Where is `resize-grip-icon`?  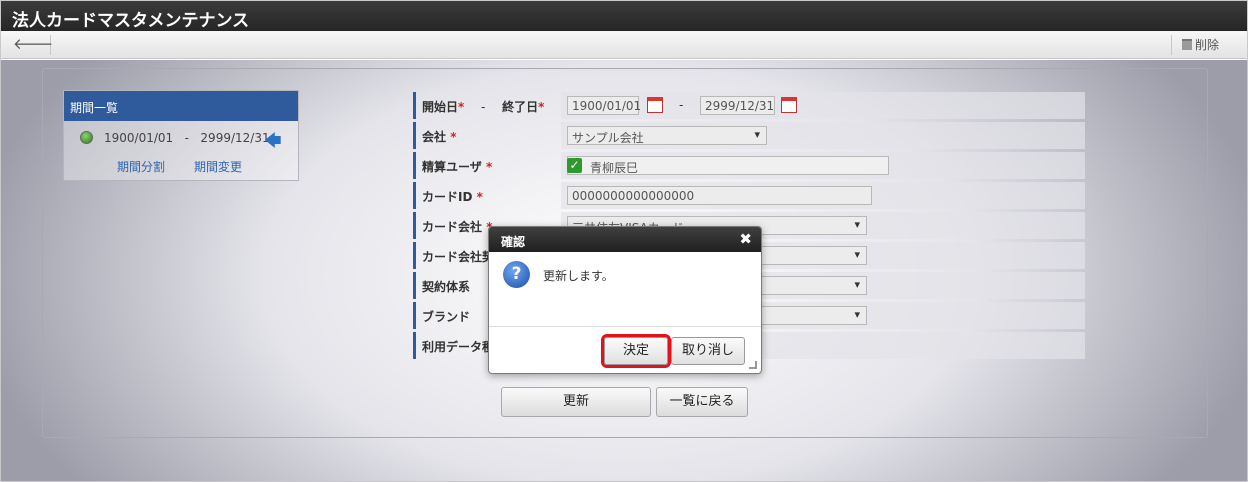 resize-grip-icon is located at coordinates (753, 365).